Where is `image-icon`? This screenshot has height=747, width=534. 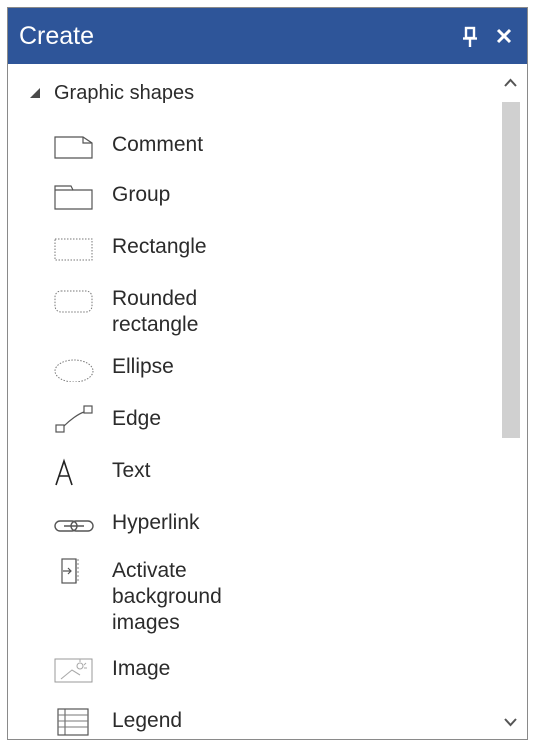 image-icon is located at coordinates (73, 670).